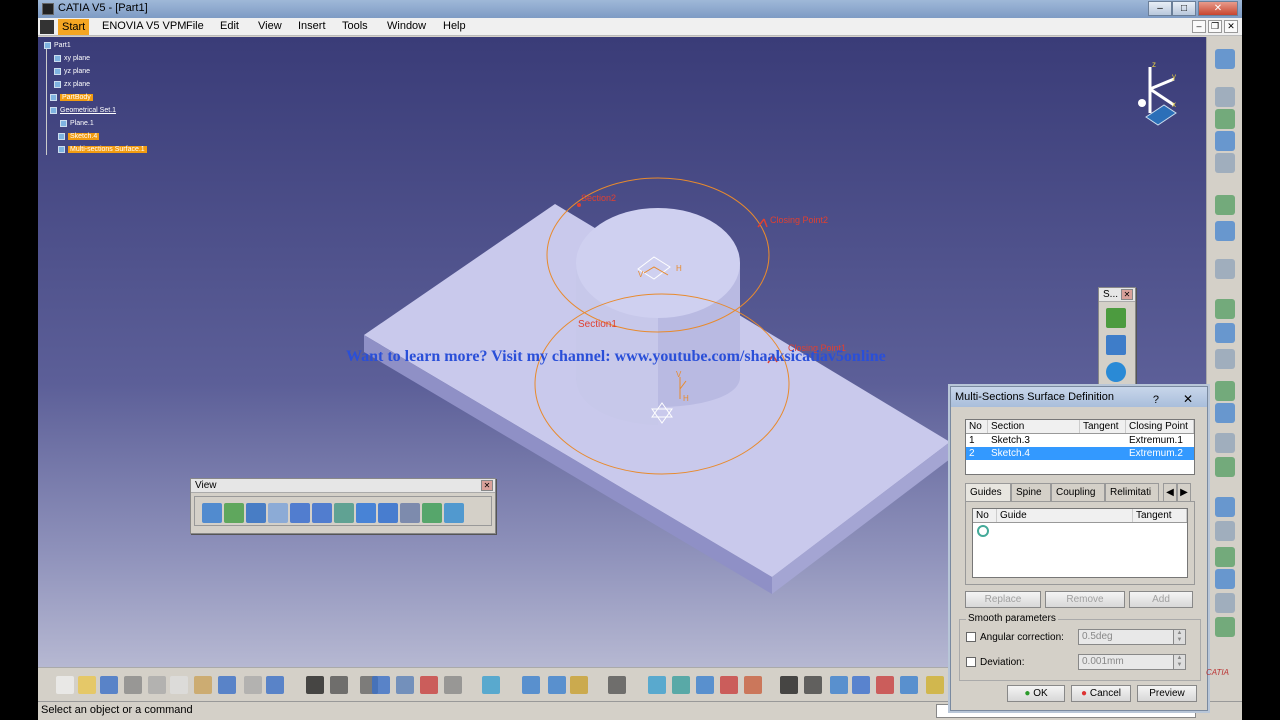 The height and width of the screenshot is (720, 1280). What do you see at coordinates (453, 685) in the screenshot?
I see `properties-icon` at bounding box center [453, 685].